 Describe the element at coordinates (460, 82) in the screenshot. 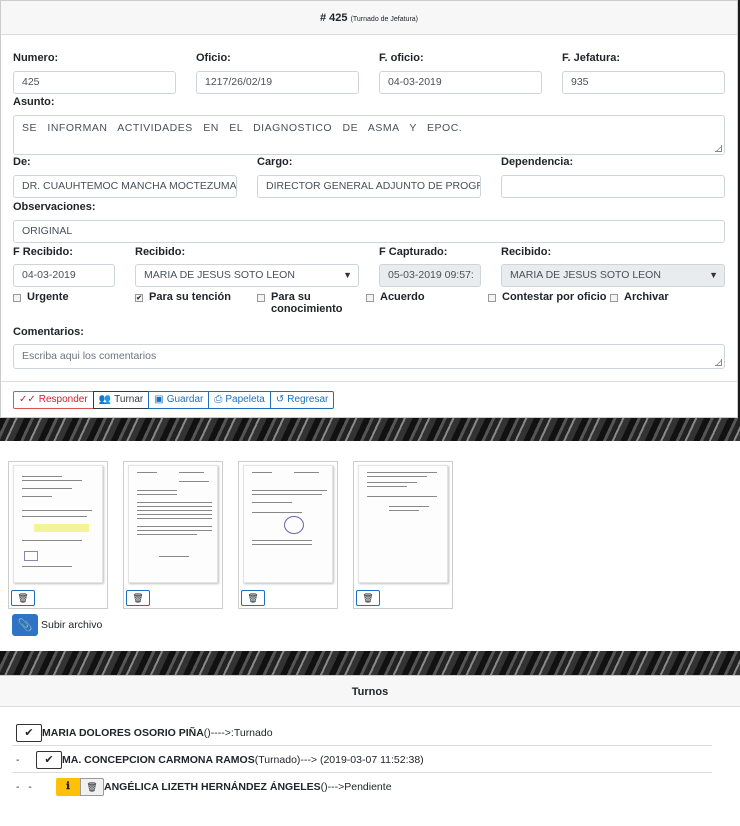

I see `f-oficio-input: 04-03-2019` at that location.